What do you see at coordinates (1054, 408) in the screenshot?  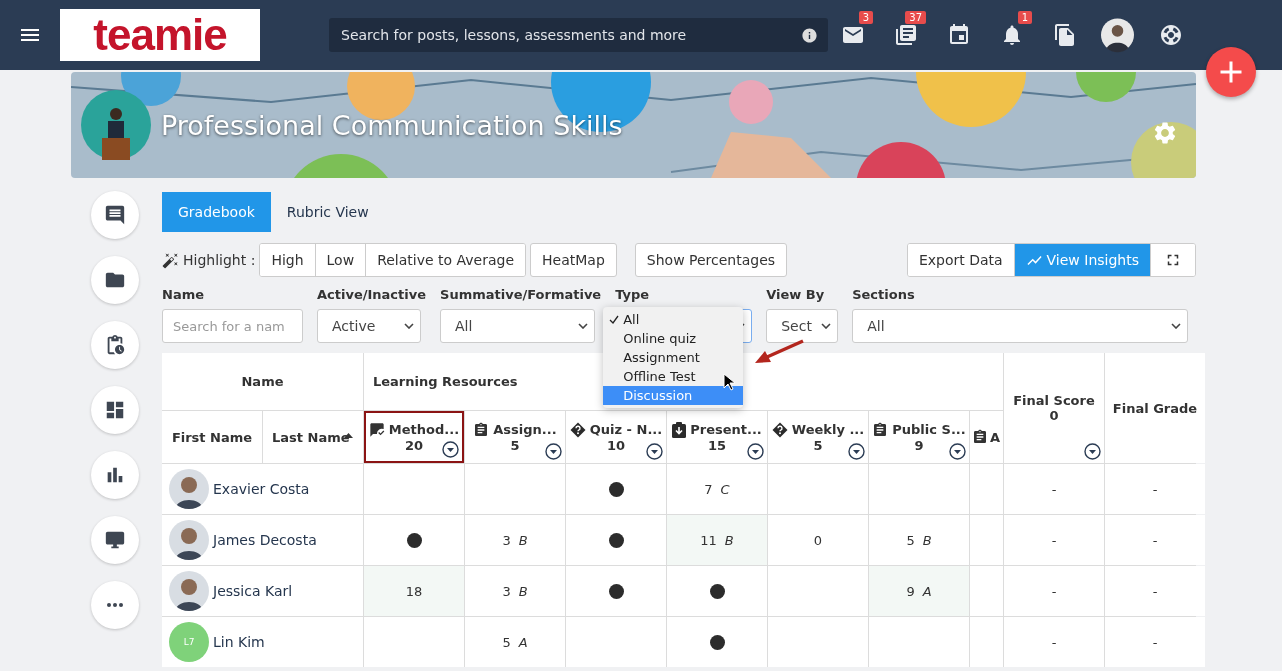 I see `column-header: Final Score 0` at bounding box center [1054, 408].